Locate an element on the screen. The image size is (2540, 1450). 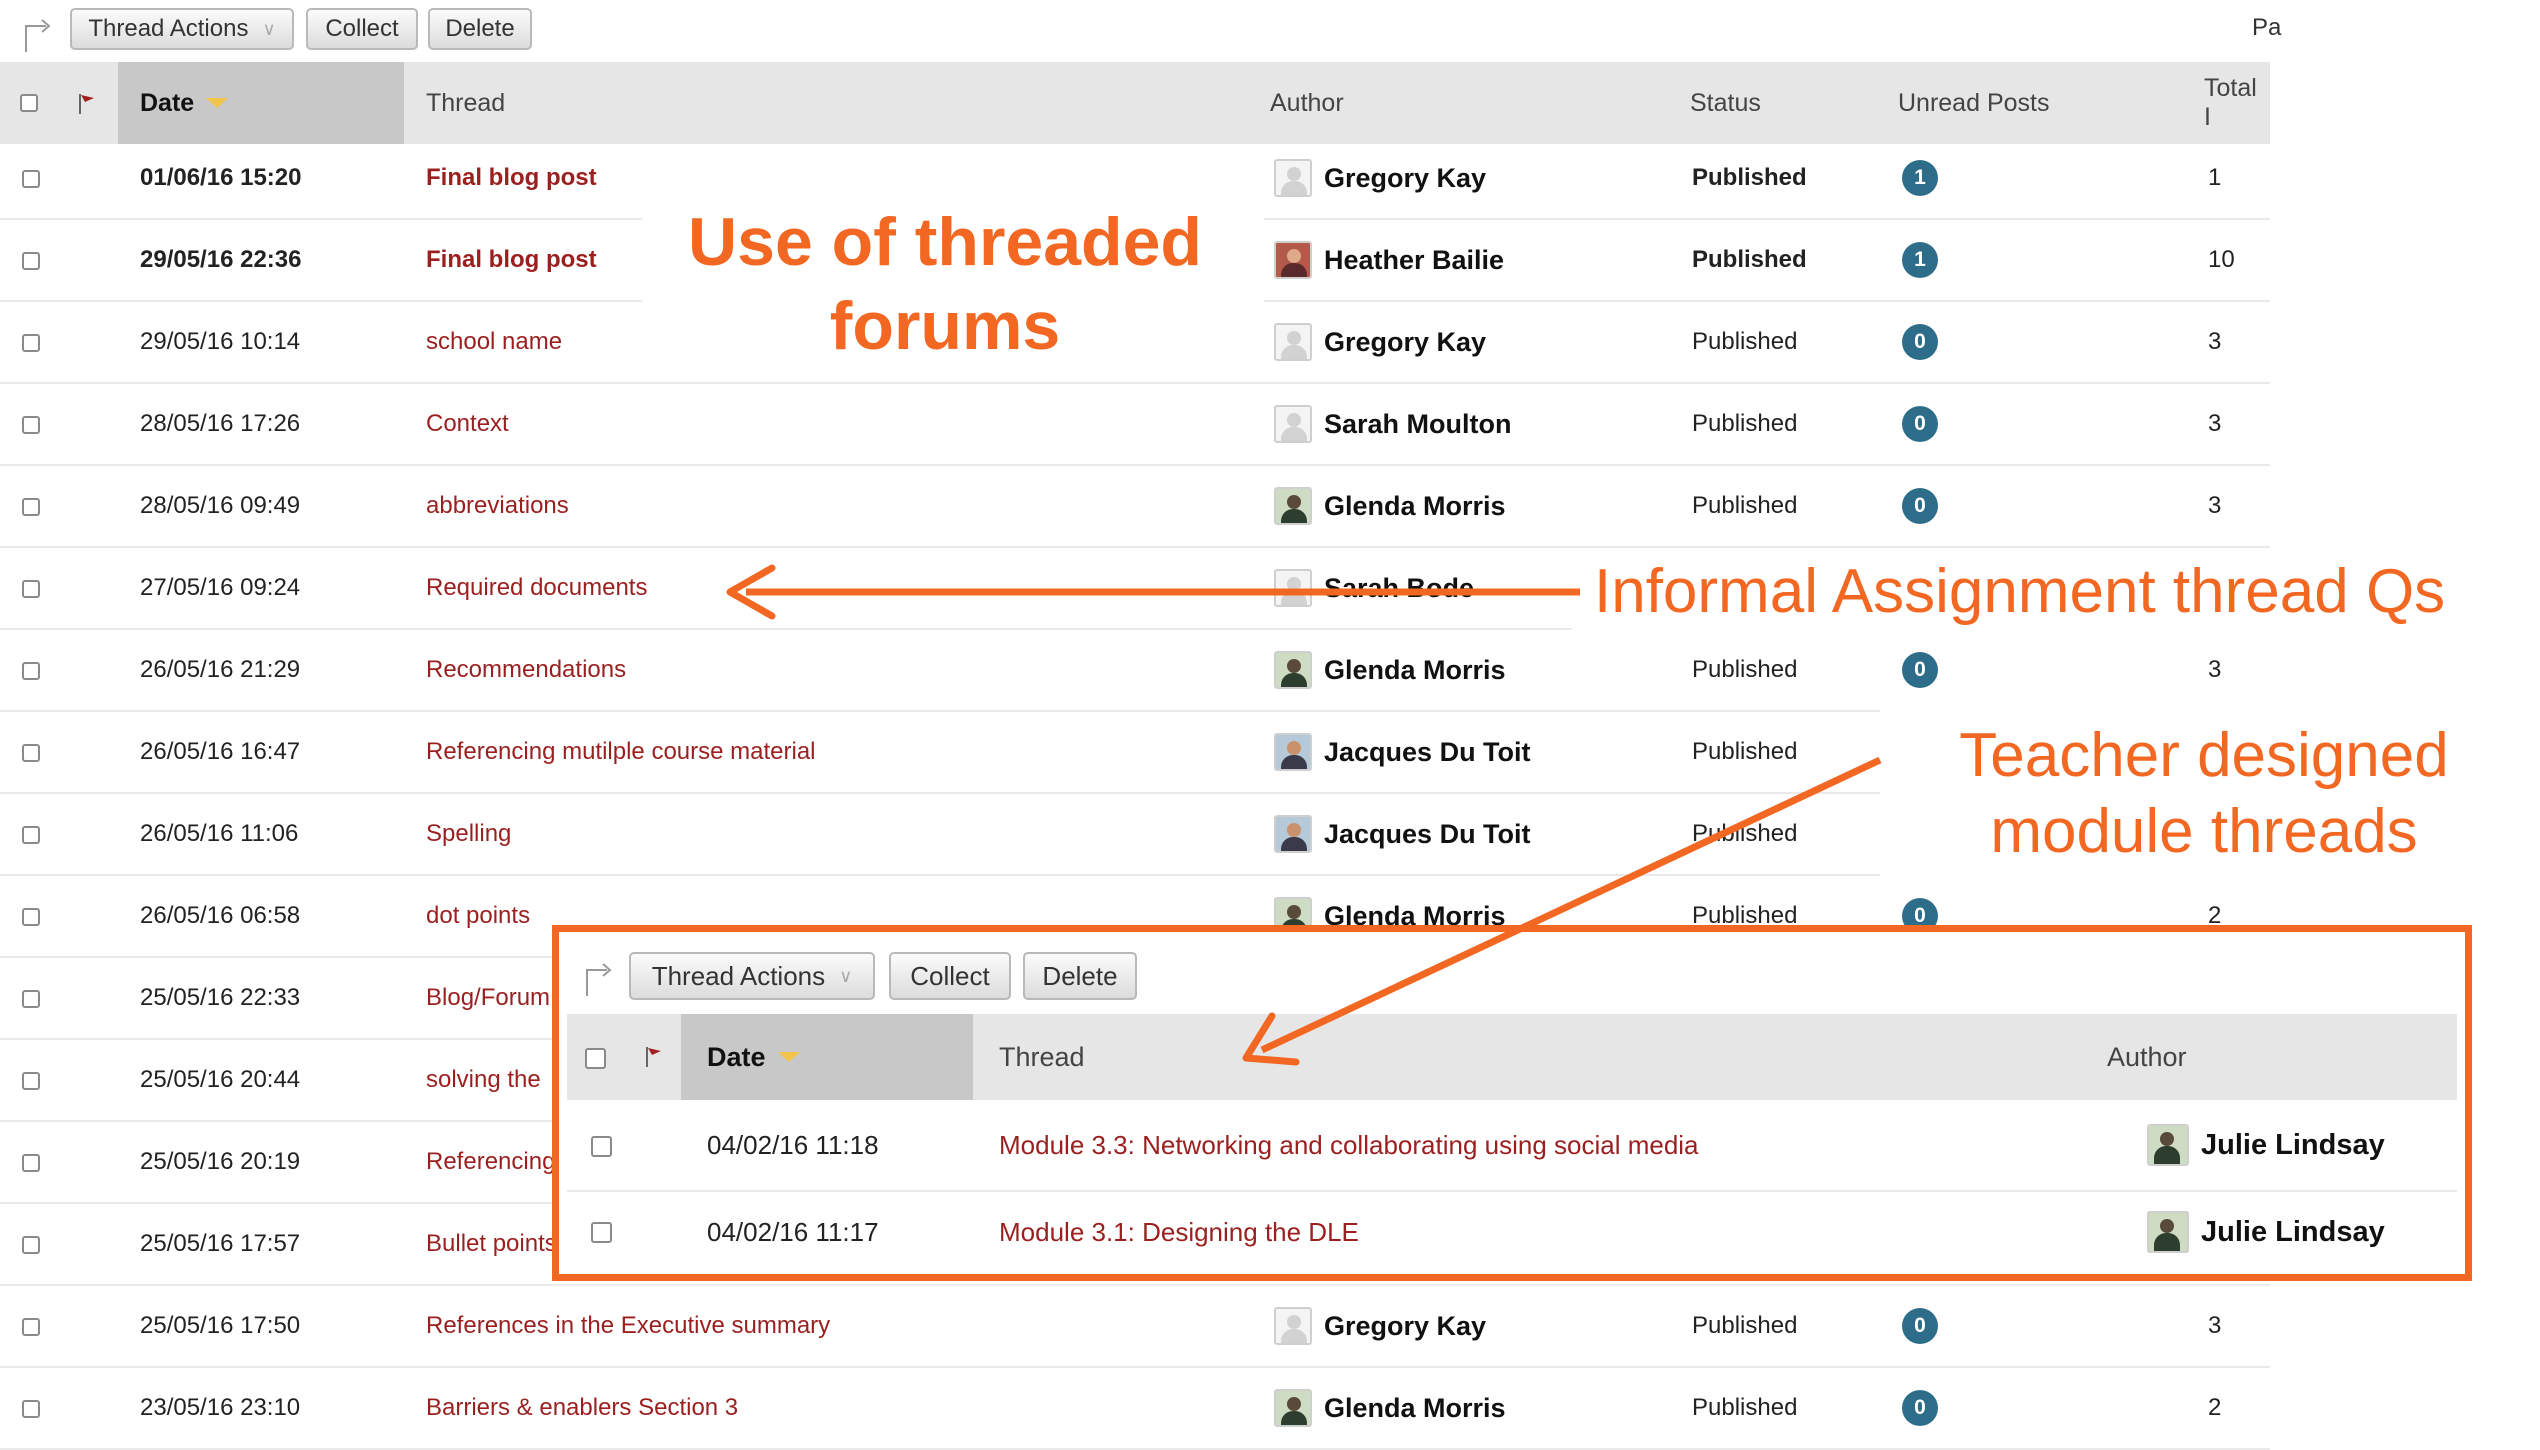
arrow-informal-assignment is located at coordinates (1153, 592).